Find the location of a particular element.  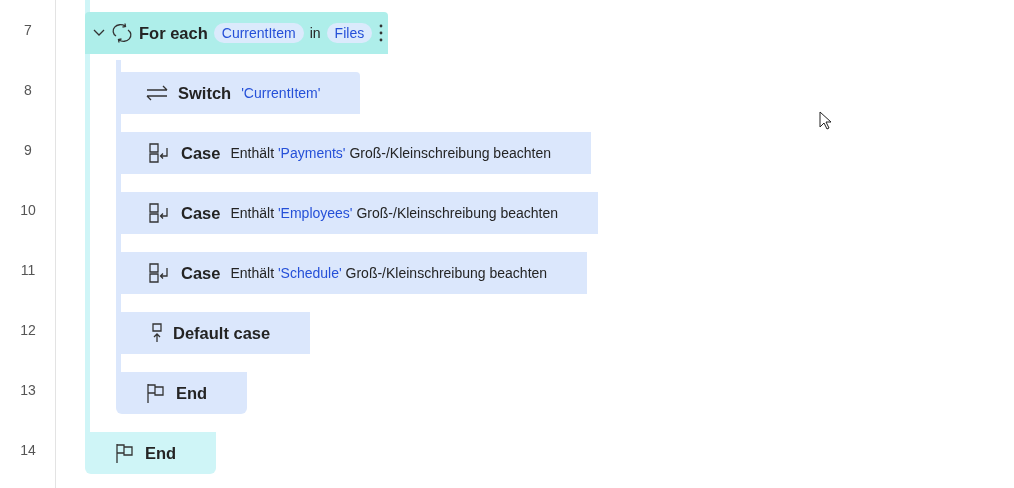

switch-value: 'CurrentItem' is located at coordinates (281, 93).